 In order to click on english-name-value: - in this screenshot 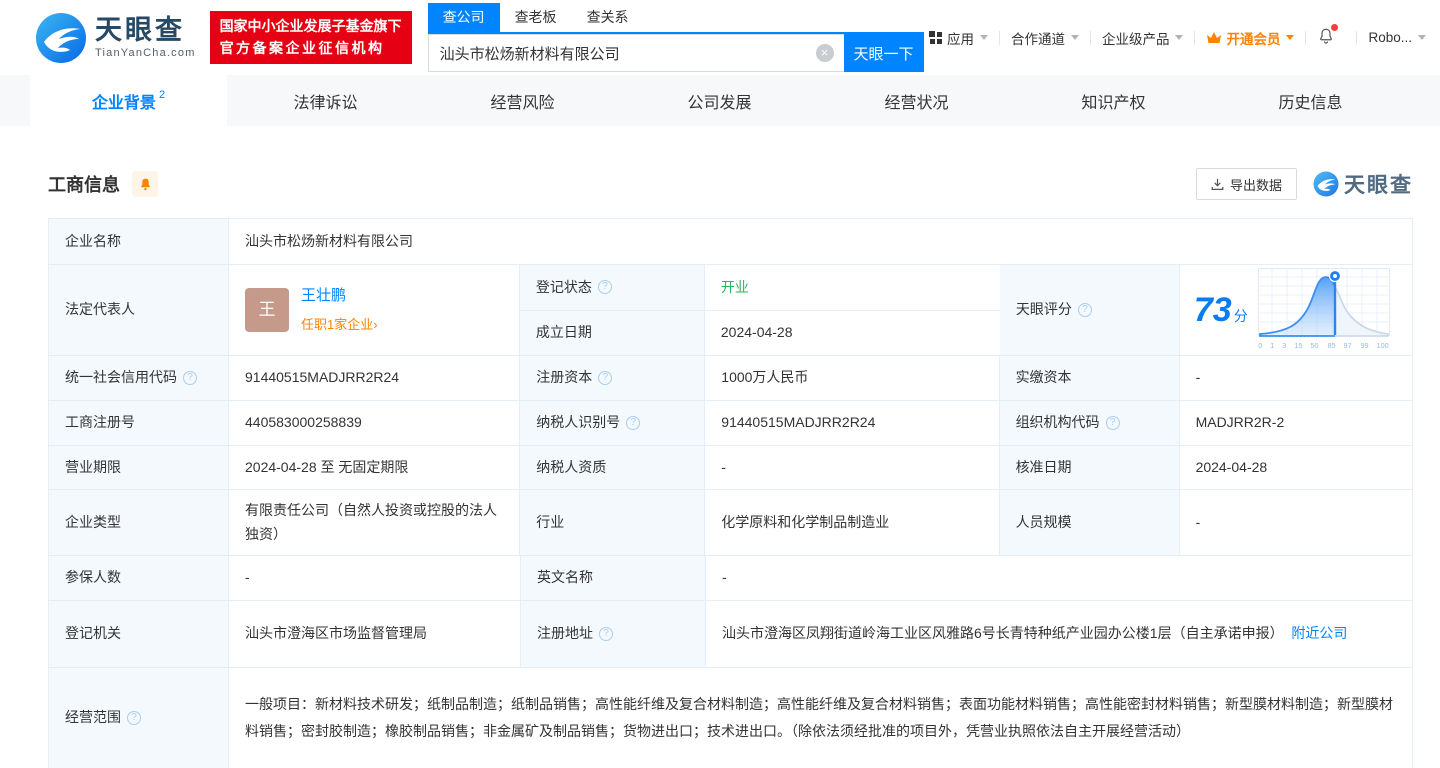, I will do `click(724, 577)`.